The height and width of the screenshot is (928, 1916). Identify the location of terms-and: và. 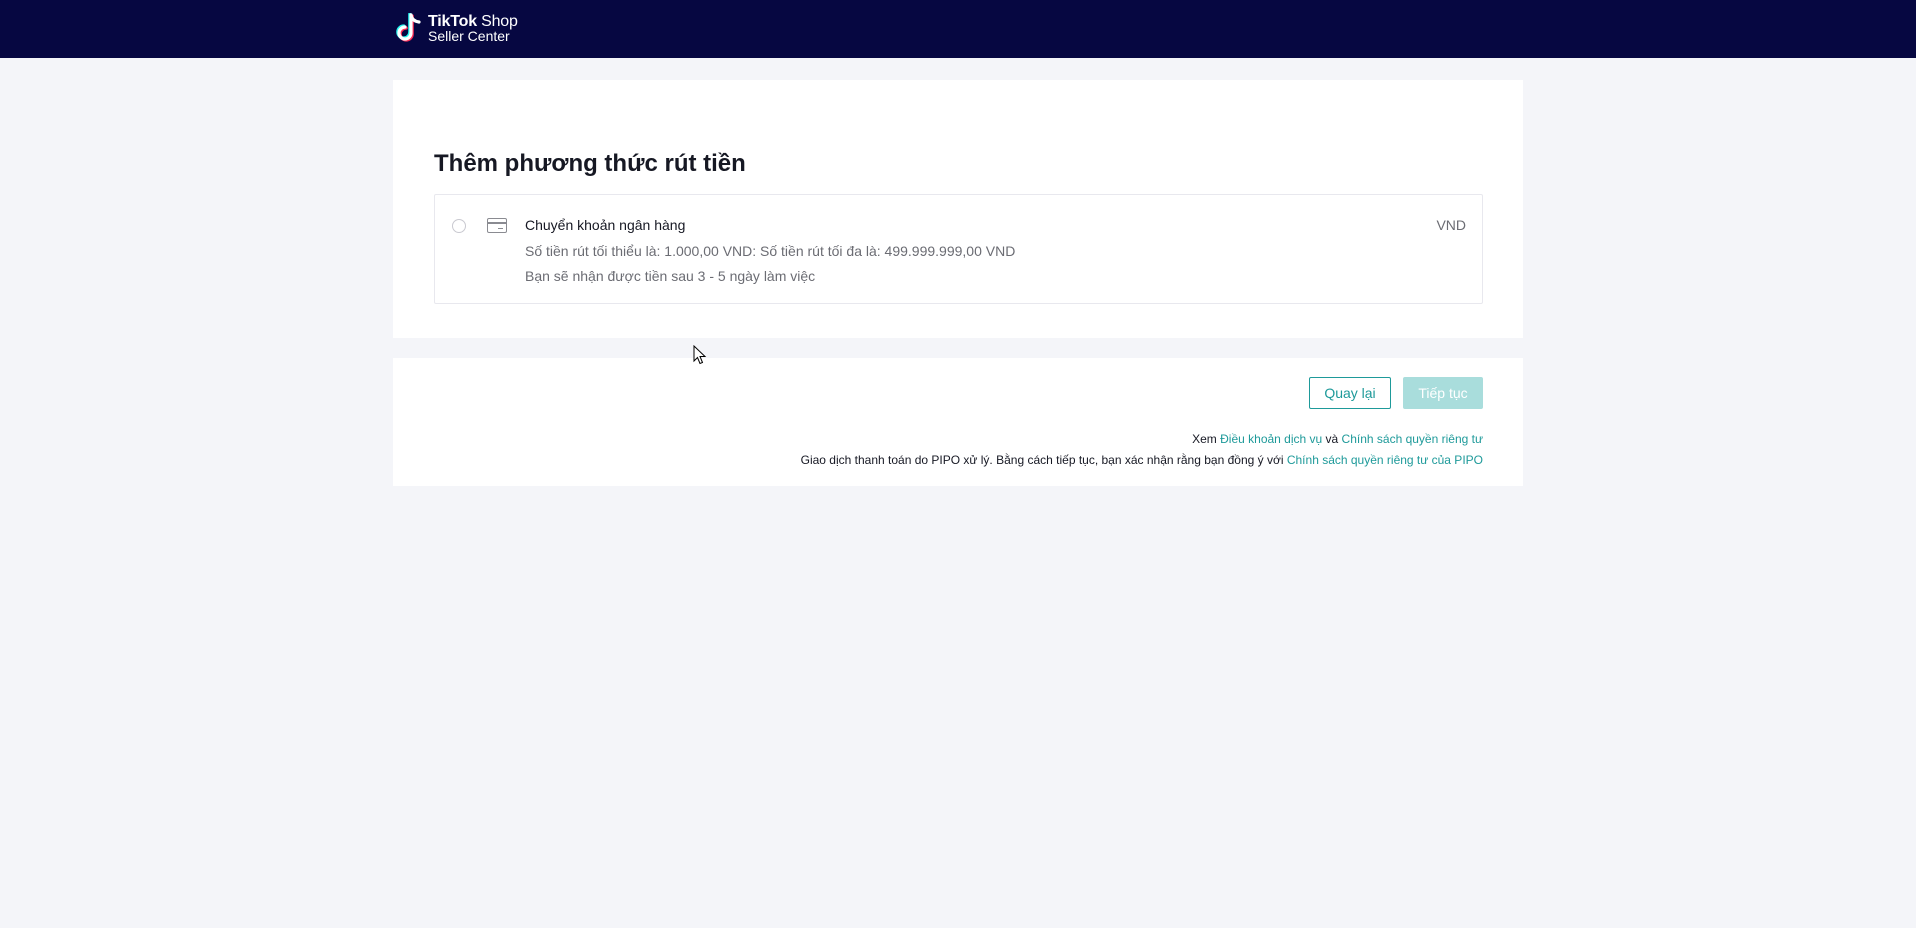
(1332, 439).